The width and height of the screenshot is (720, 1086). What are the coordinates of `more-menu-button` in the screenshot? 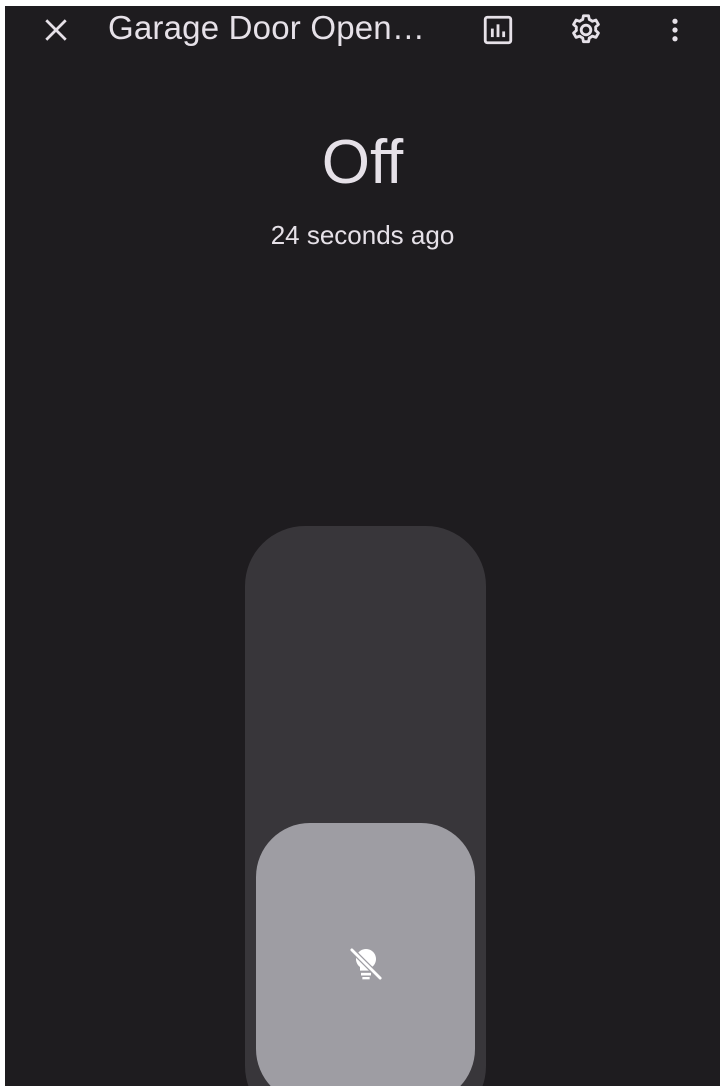 It's located at (675, 30).